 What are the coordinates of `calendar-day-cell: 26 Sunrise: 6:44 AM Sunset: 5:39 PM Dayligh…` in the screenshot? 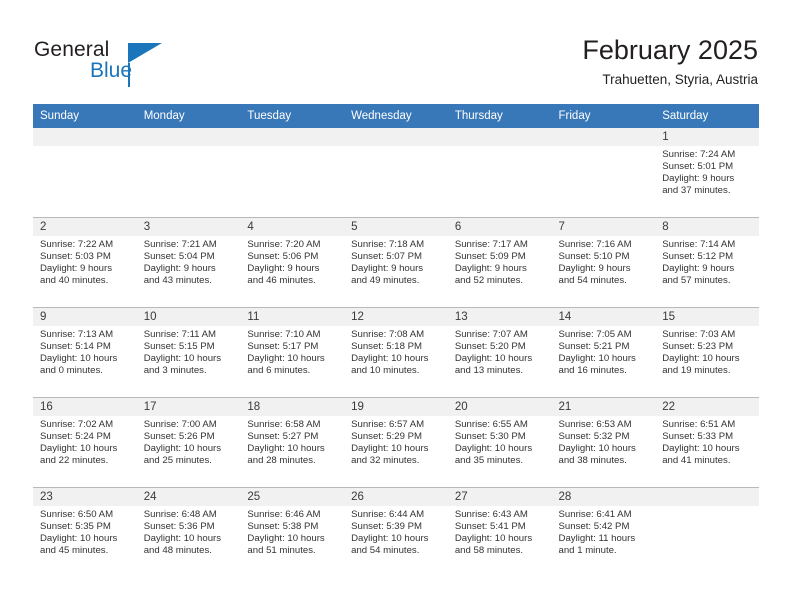 It's located at (396, 532).